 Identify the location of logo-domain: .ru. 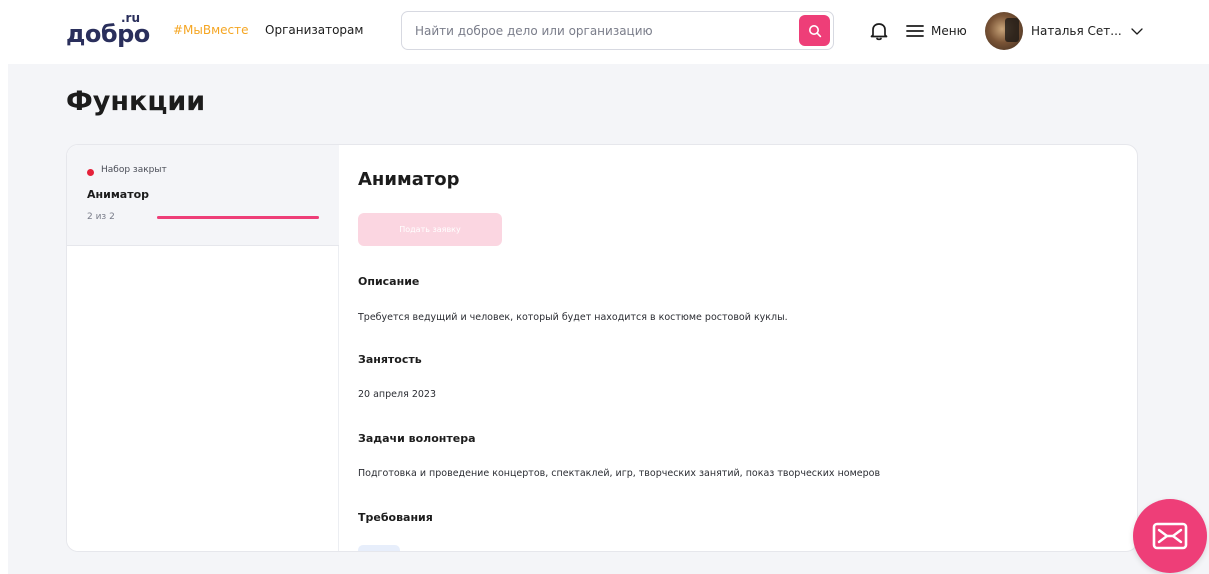
(131, 18).